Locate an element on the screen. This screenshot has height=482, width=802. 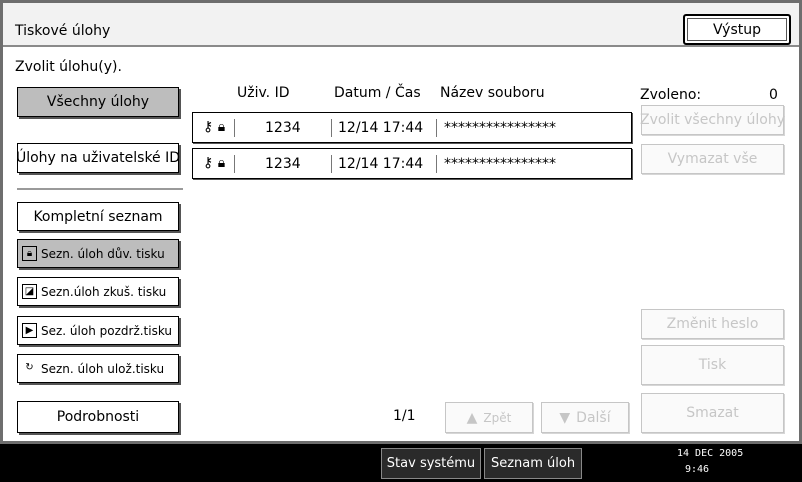
prev-page-button: ▲ Zpět is located at coordinates (489, 417).